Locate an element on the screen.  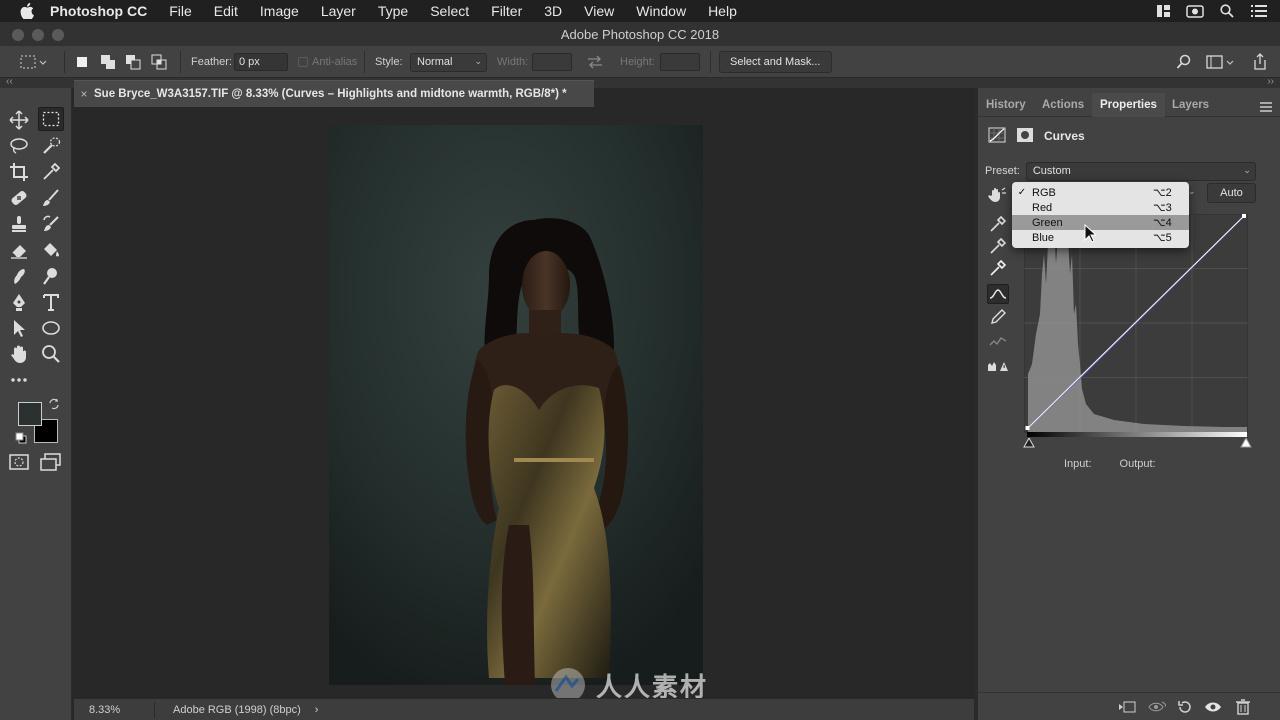
menu-filter: Filter is located at coordinates (506, 11).